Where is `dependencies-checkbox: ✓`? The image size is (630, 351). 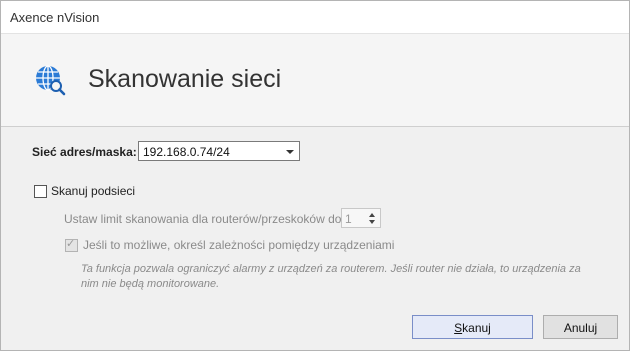 dependencies-checkbox: ✓ is located at coordinates (71, 245).